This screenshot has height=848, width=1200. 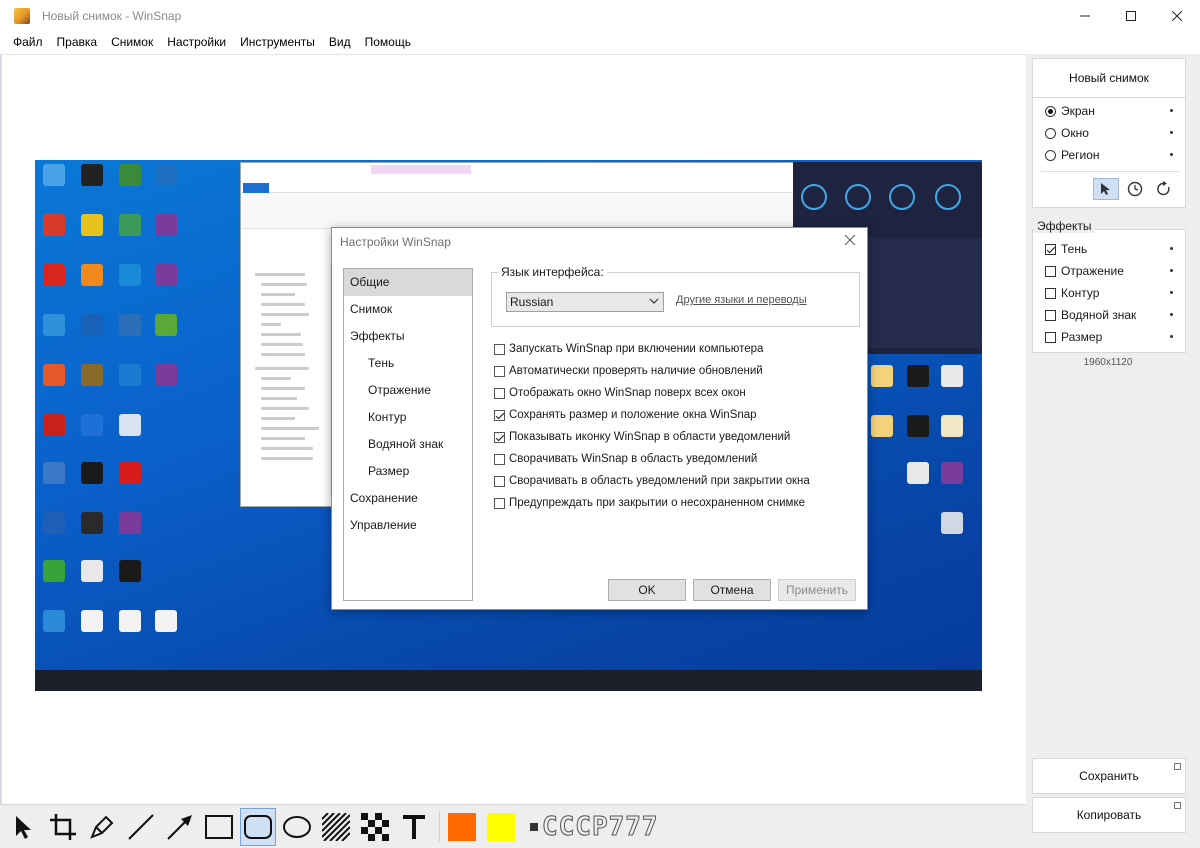 What do you see at coordinates (817, 590) in the screenshot?
I see `apply-button: Применить` at bounding box center [817, 590].